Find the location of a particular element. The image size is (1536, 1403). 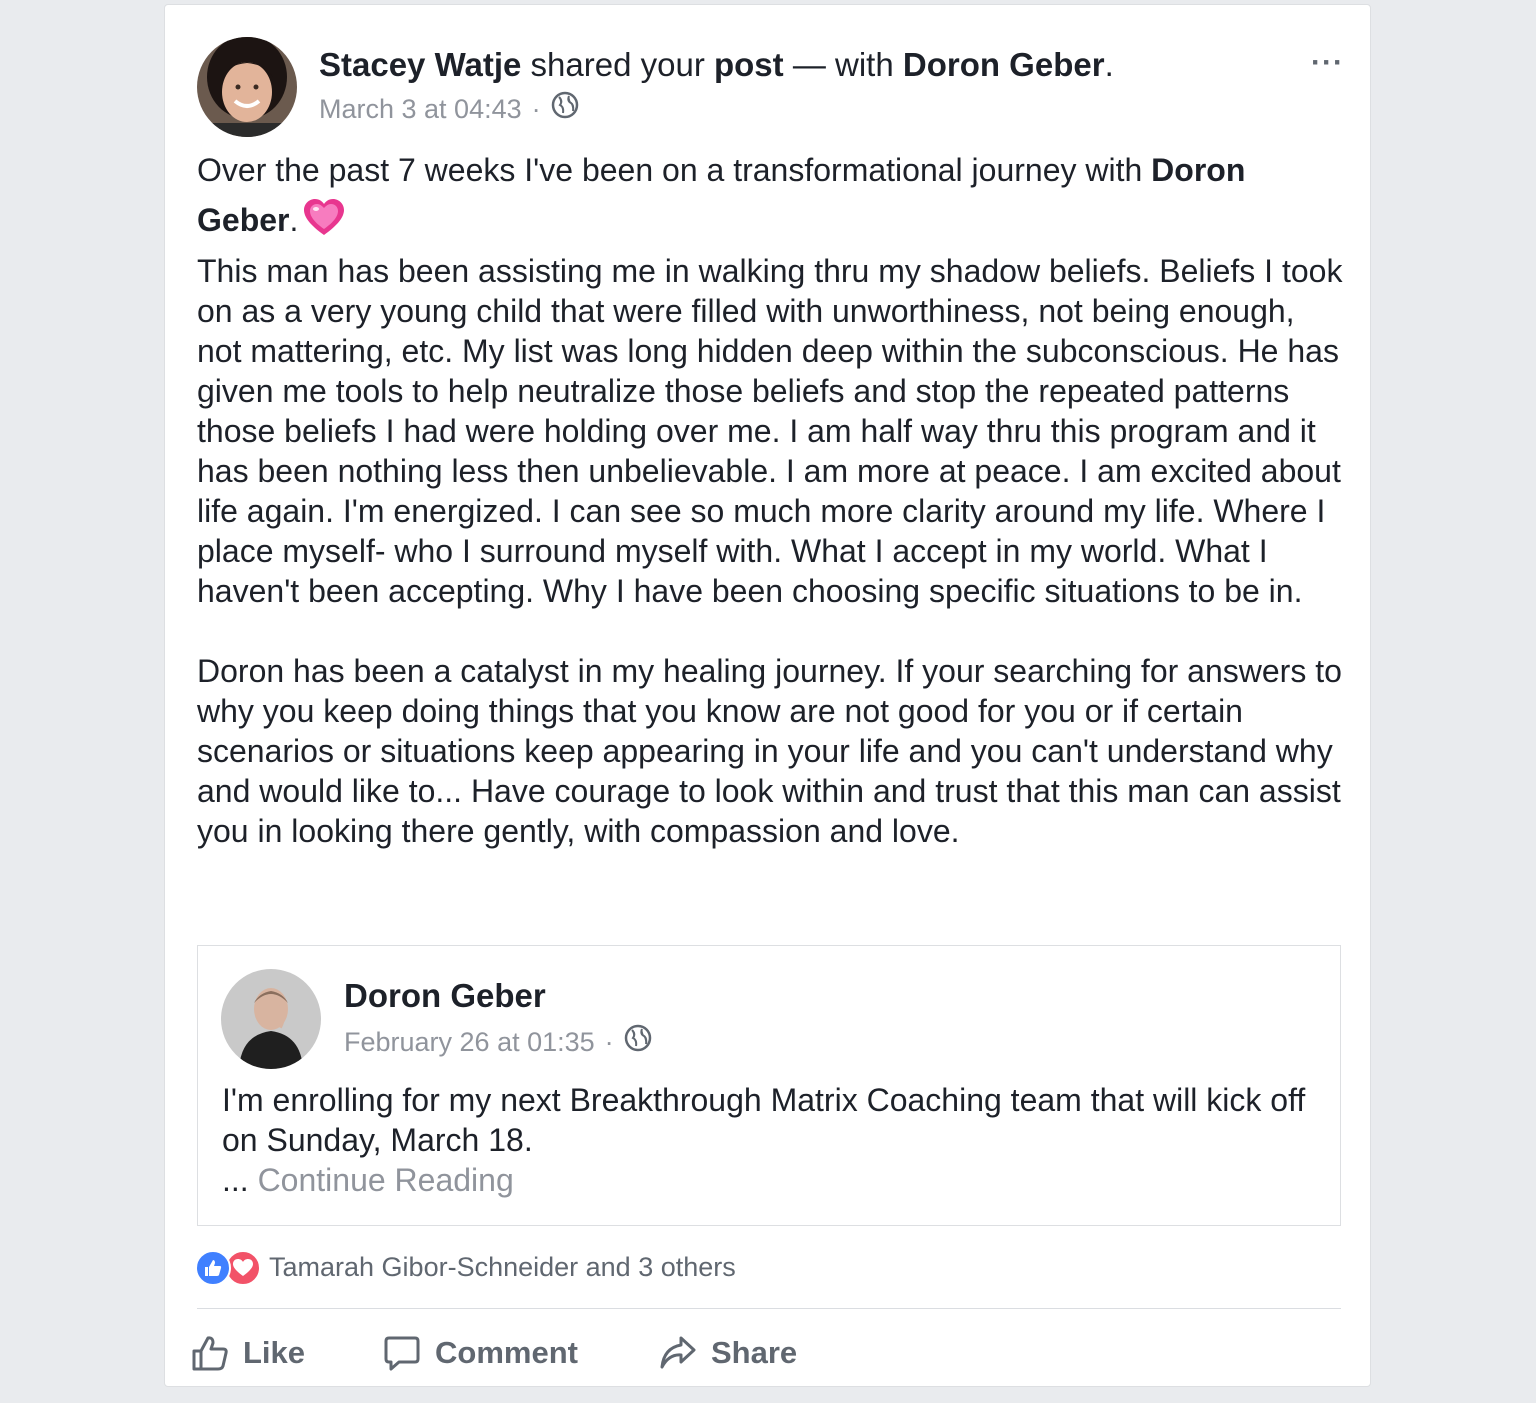

sparkling-heart-emoji is located at coordinates (324, 225).